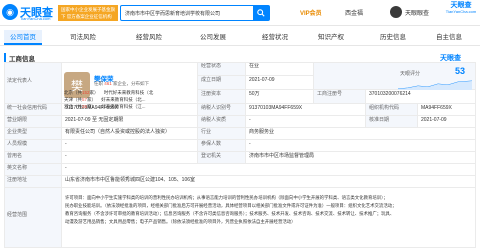  I want to click on credit-code-label: 统一社会信用代码, so click(33, 110).